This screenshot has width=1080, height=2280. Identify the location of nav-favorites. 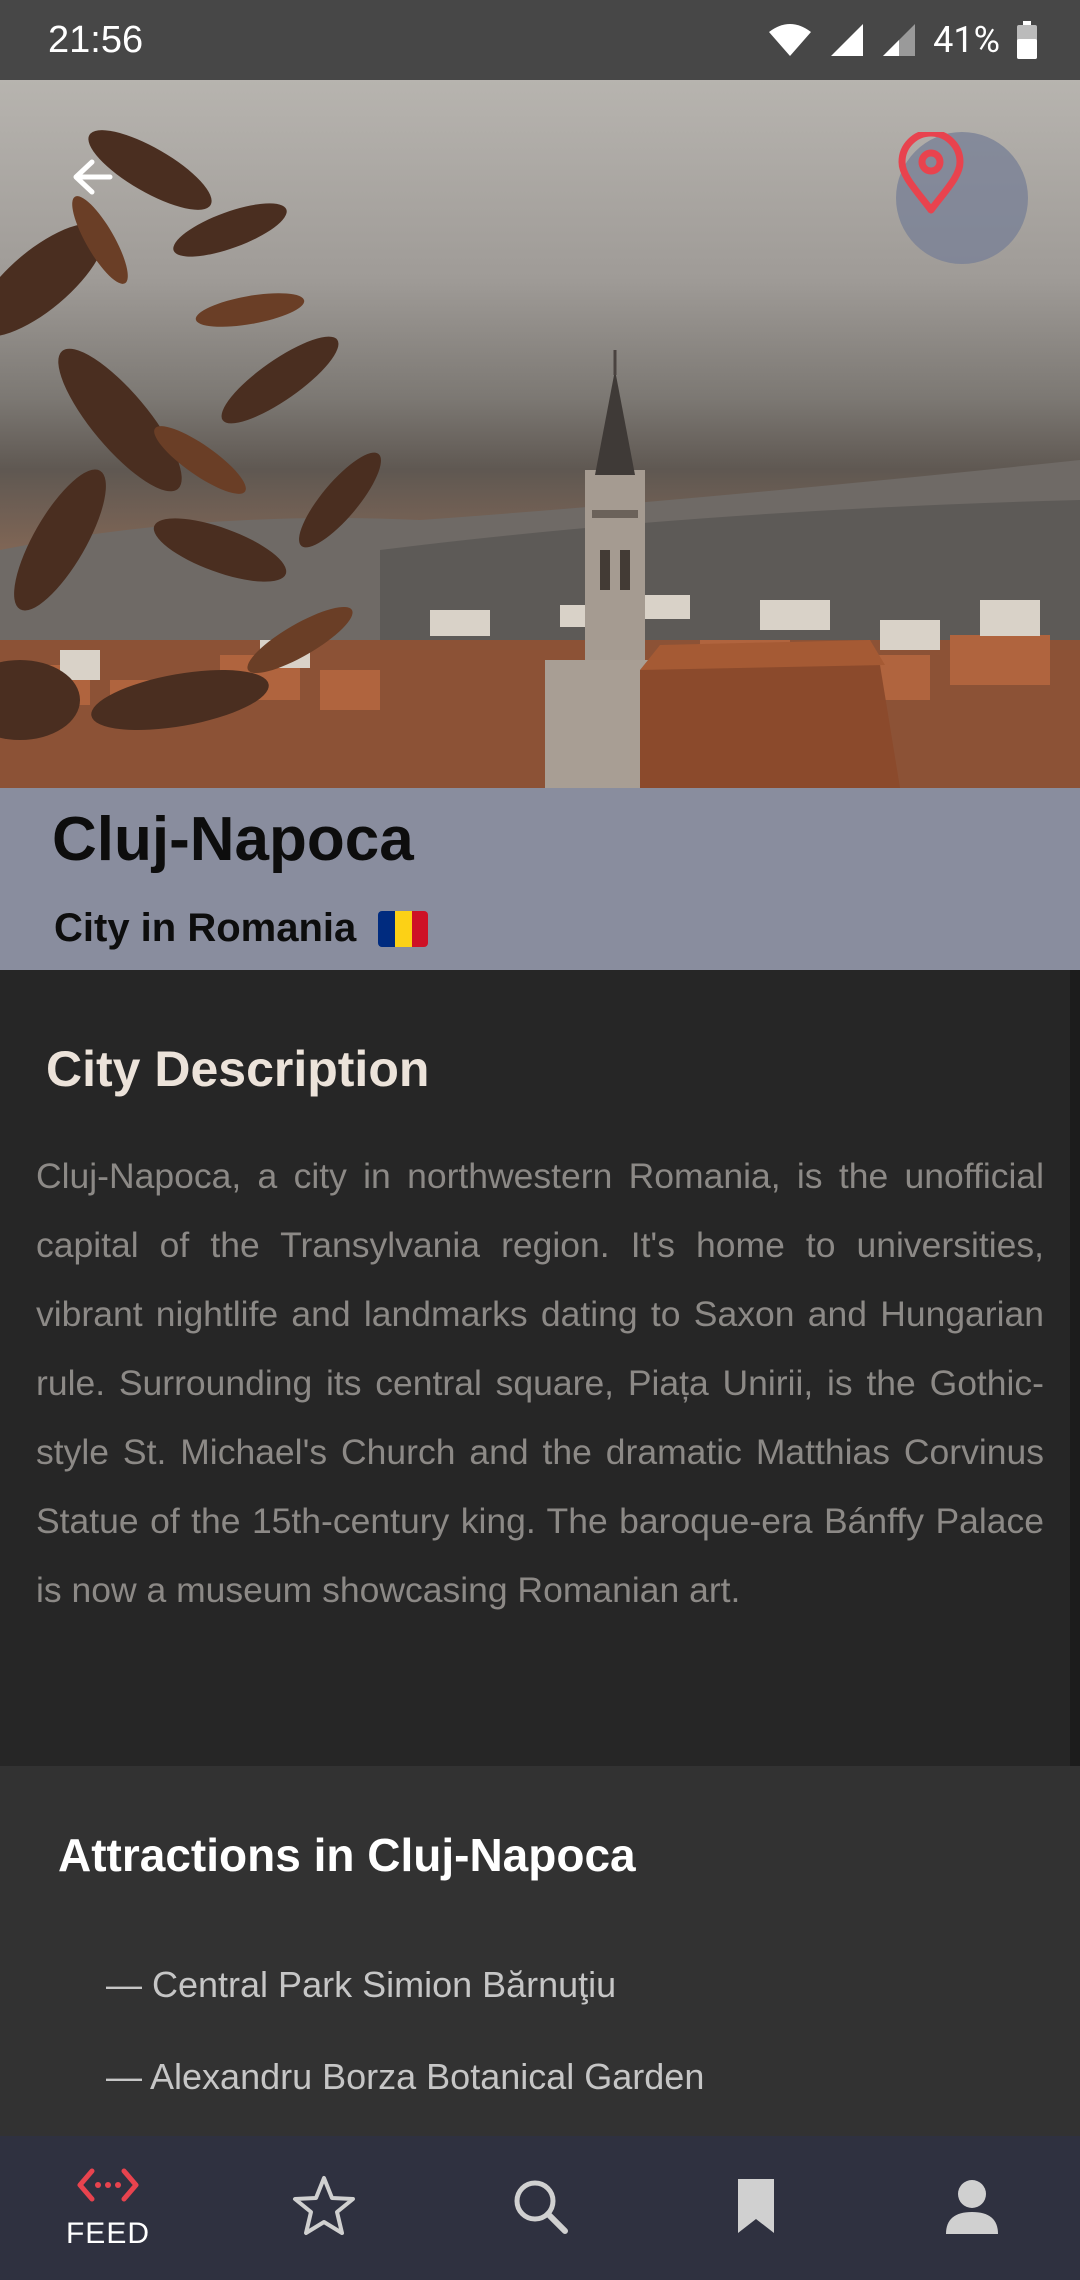
(324, 2208).